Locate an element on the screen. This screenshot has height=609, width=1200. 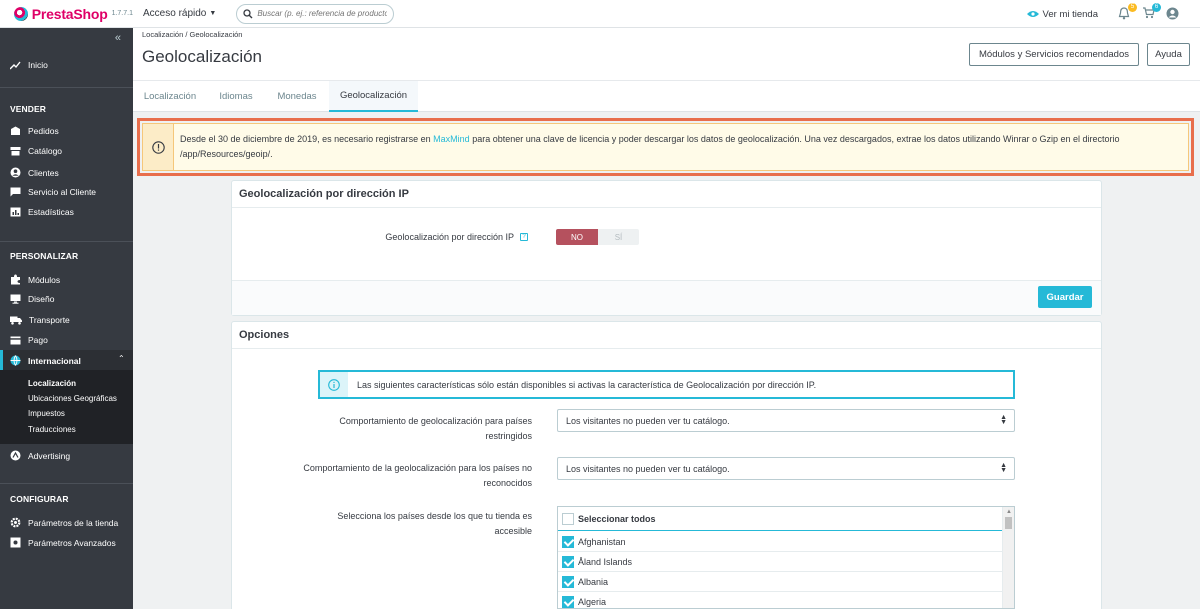
help-icon: ? is located at coordinates (524, 237).